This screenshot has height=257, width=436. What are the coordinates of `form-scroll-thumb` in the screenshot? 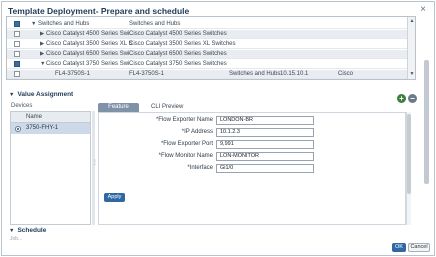 It's located at (409, 154).